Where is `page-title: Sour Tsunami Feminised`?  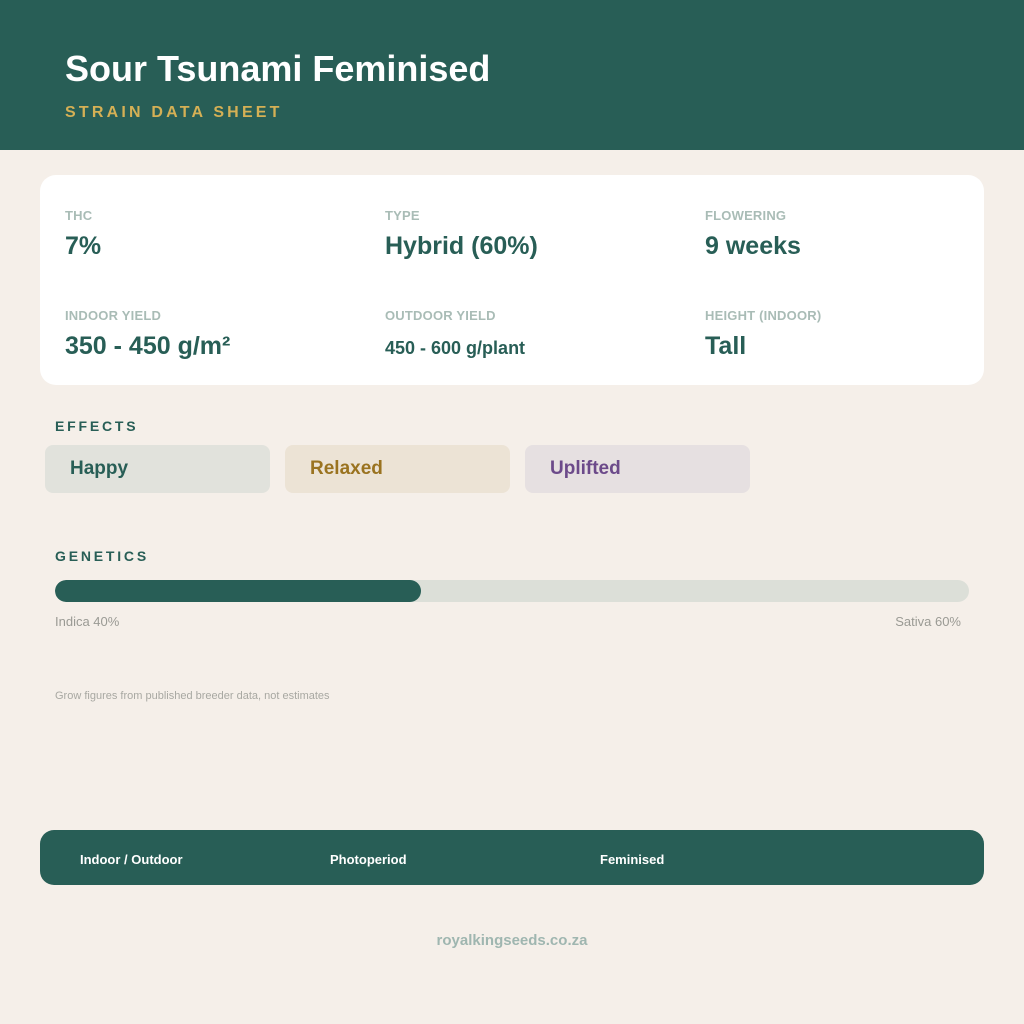
page-title: Sour Tsunami Feminised is located at coordinates (278, 68).